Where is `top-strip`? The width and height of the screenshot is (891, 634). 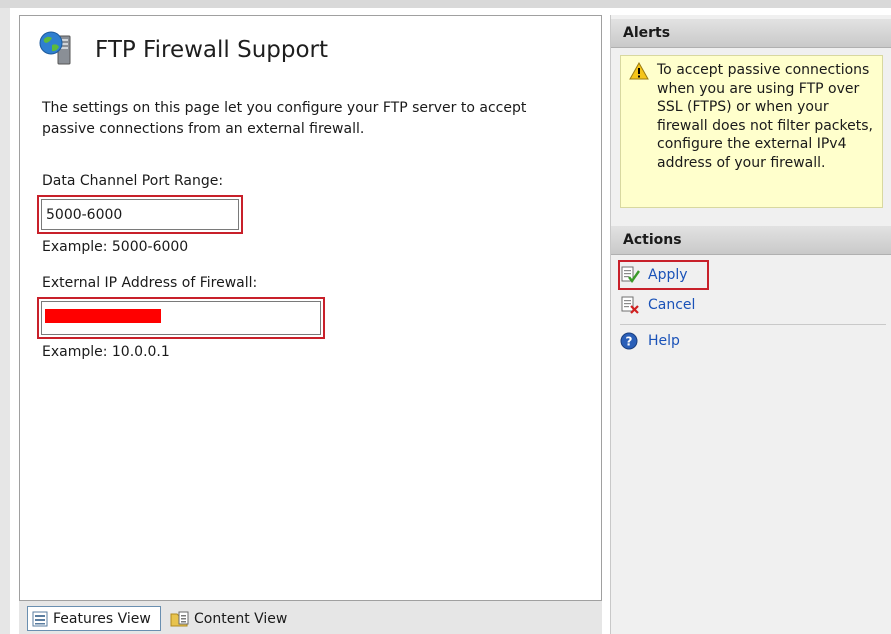 top-strip is located at coordinates (445, 4).